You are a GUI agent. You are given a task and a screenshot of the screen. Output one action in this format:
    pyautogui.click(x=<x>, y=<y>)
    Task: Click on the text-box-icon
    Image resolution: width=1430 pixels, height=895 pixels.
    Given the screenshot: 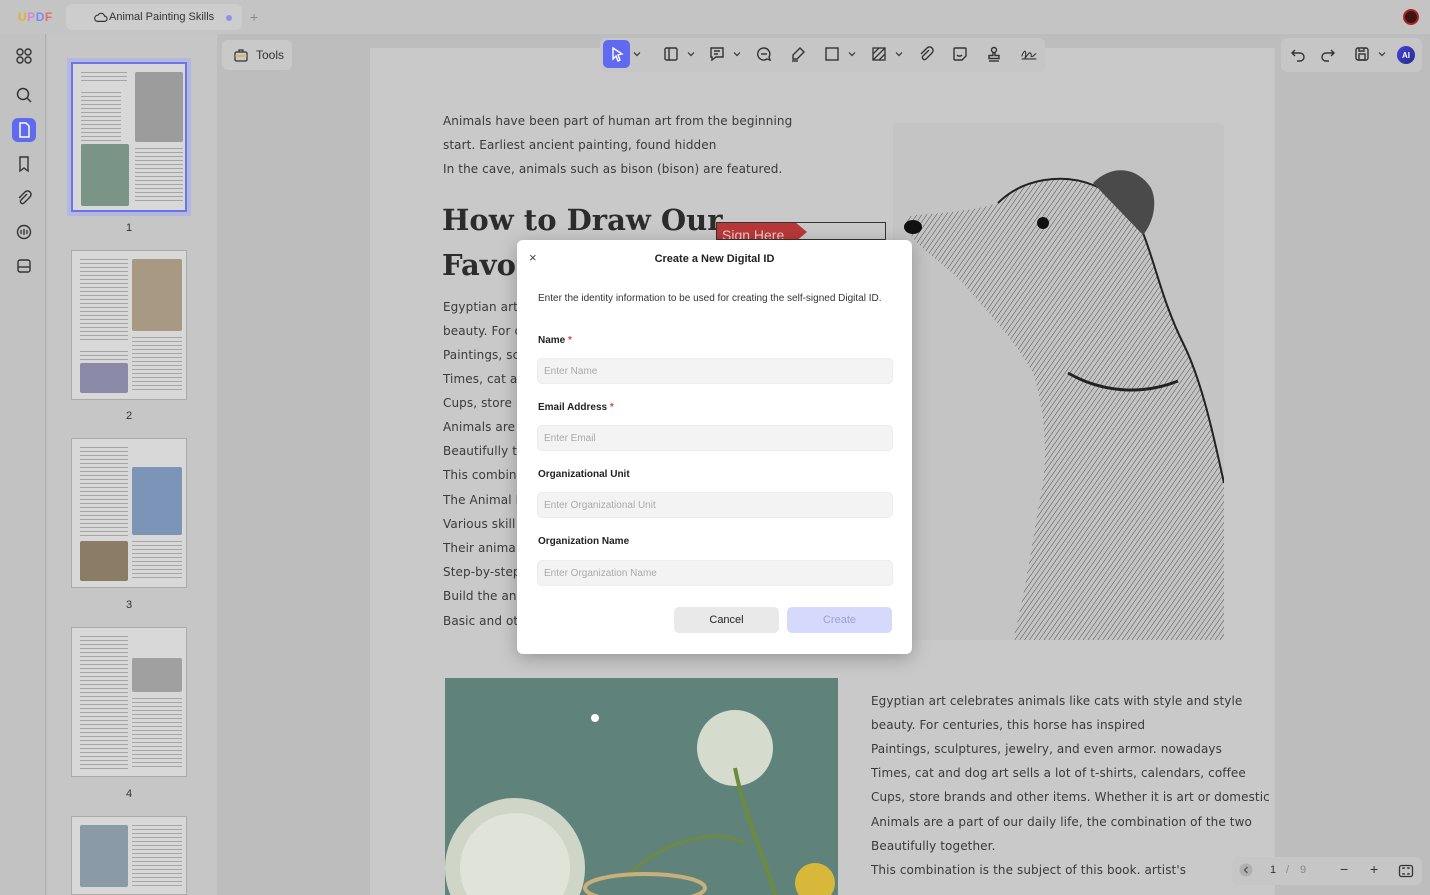 What is the action you would take?
    pyautogui.click(x=671, y=54)
    